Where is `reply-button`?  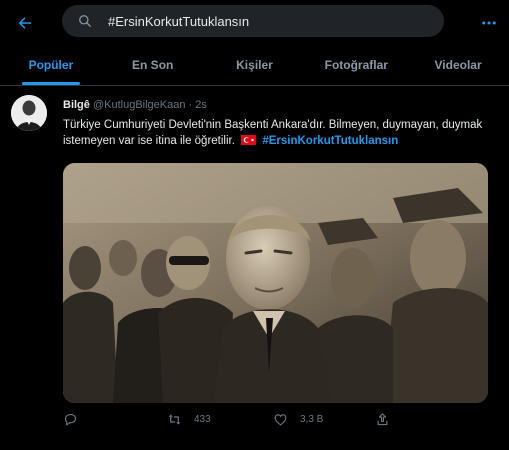
reply-button is located at coordinates (70, 419).